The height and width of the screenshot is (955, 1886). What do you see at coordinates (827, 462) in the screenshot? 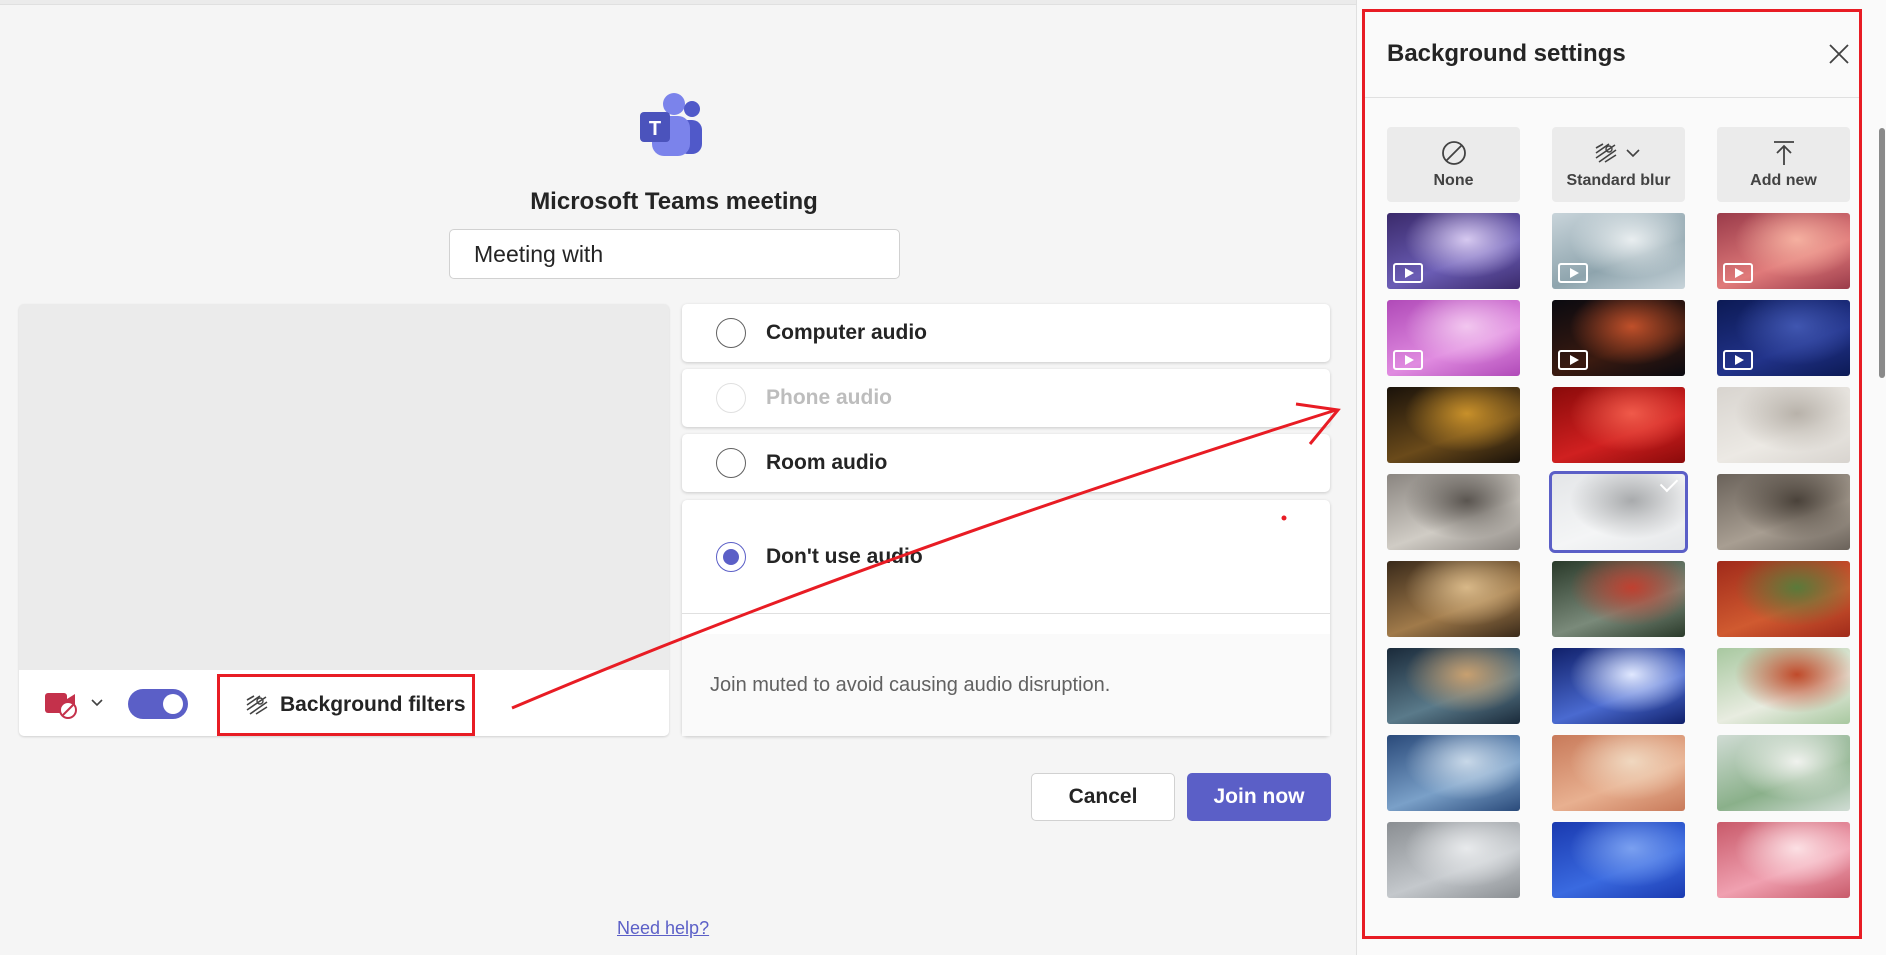
I see `audio-option-label: Room audio` at bounding box center [827, 462].